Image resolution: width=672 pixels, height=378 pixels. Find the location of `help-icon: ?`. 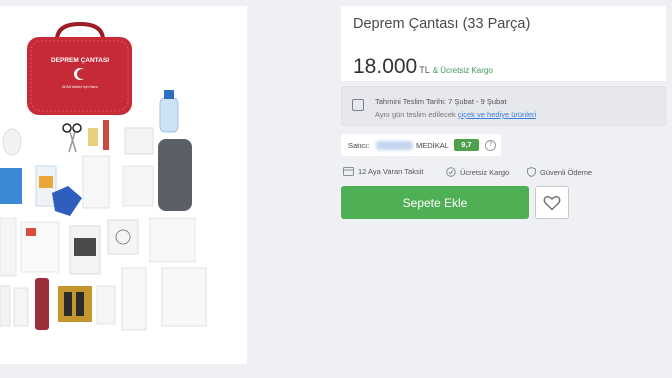

help-icon: ? is located at coordinates (490, 145).